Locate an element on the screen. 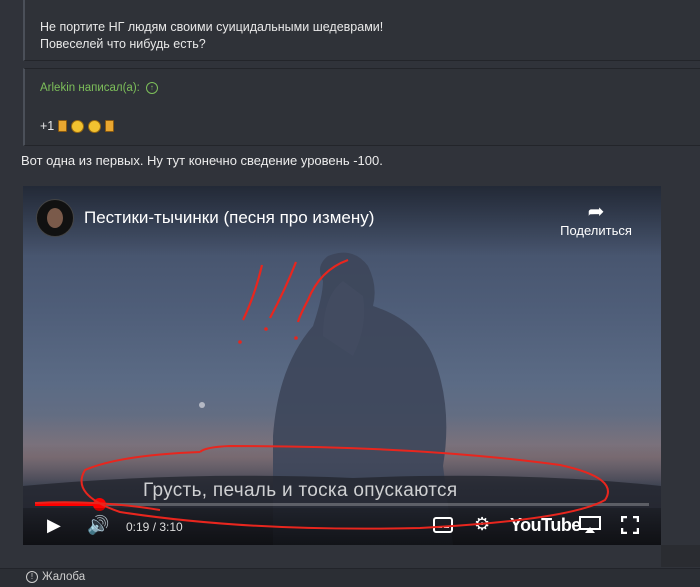 Image resolution: width=700 pixels, height=587 pixels. video-subtitle: Грусть, печаль и тоска опускаются is located at coordinates (300, 490).